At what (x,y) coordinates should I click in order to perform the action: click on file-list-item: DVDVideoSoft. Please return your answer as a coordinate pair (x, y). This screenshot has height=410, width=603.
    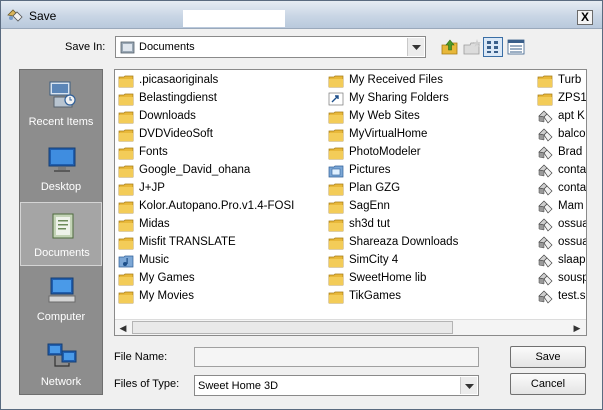
    Looking at the image, I should click on (220, 135).